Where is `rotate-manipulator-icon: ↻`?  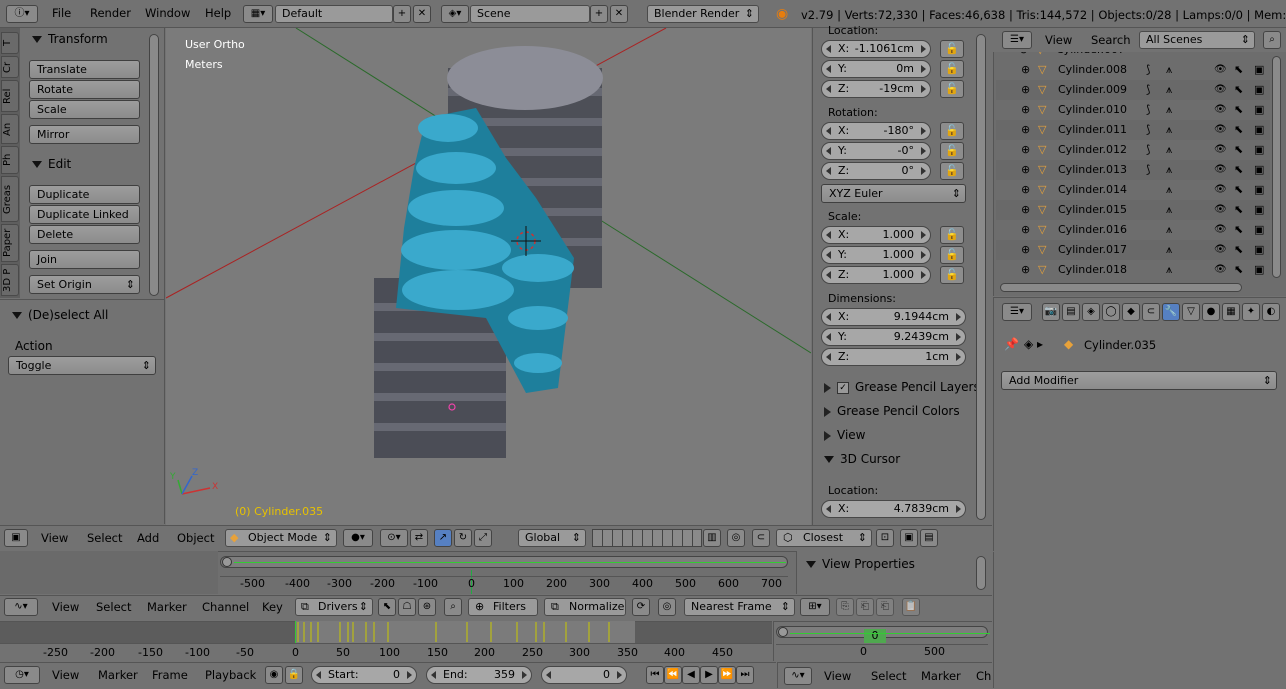
rotate-manipulator-icon: ↻ is located at coordinates (463, 538).